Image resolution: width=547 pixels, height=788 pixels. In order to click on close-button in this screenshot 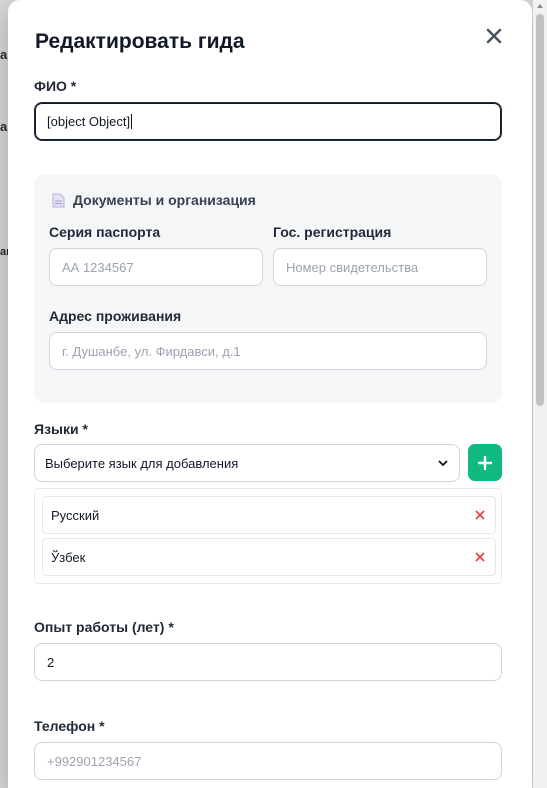, I will do `click(495, 37)`.